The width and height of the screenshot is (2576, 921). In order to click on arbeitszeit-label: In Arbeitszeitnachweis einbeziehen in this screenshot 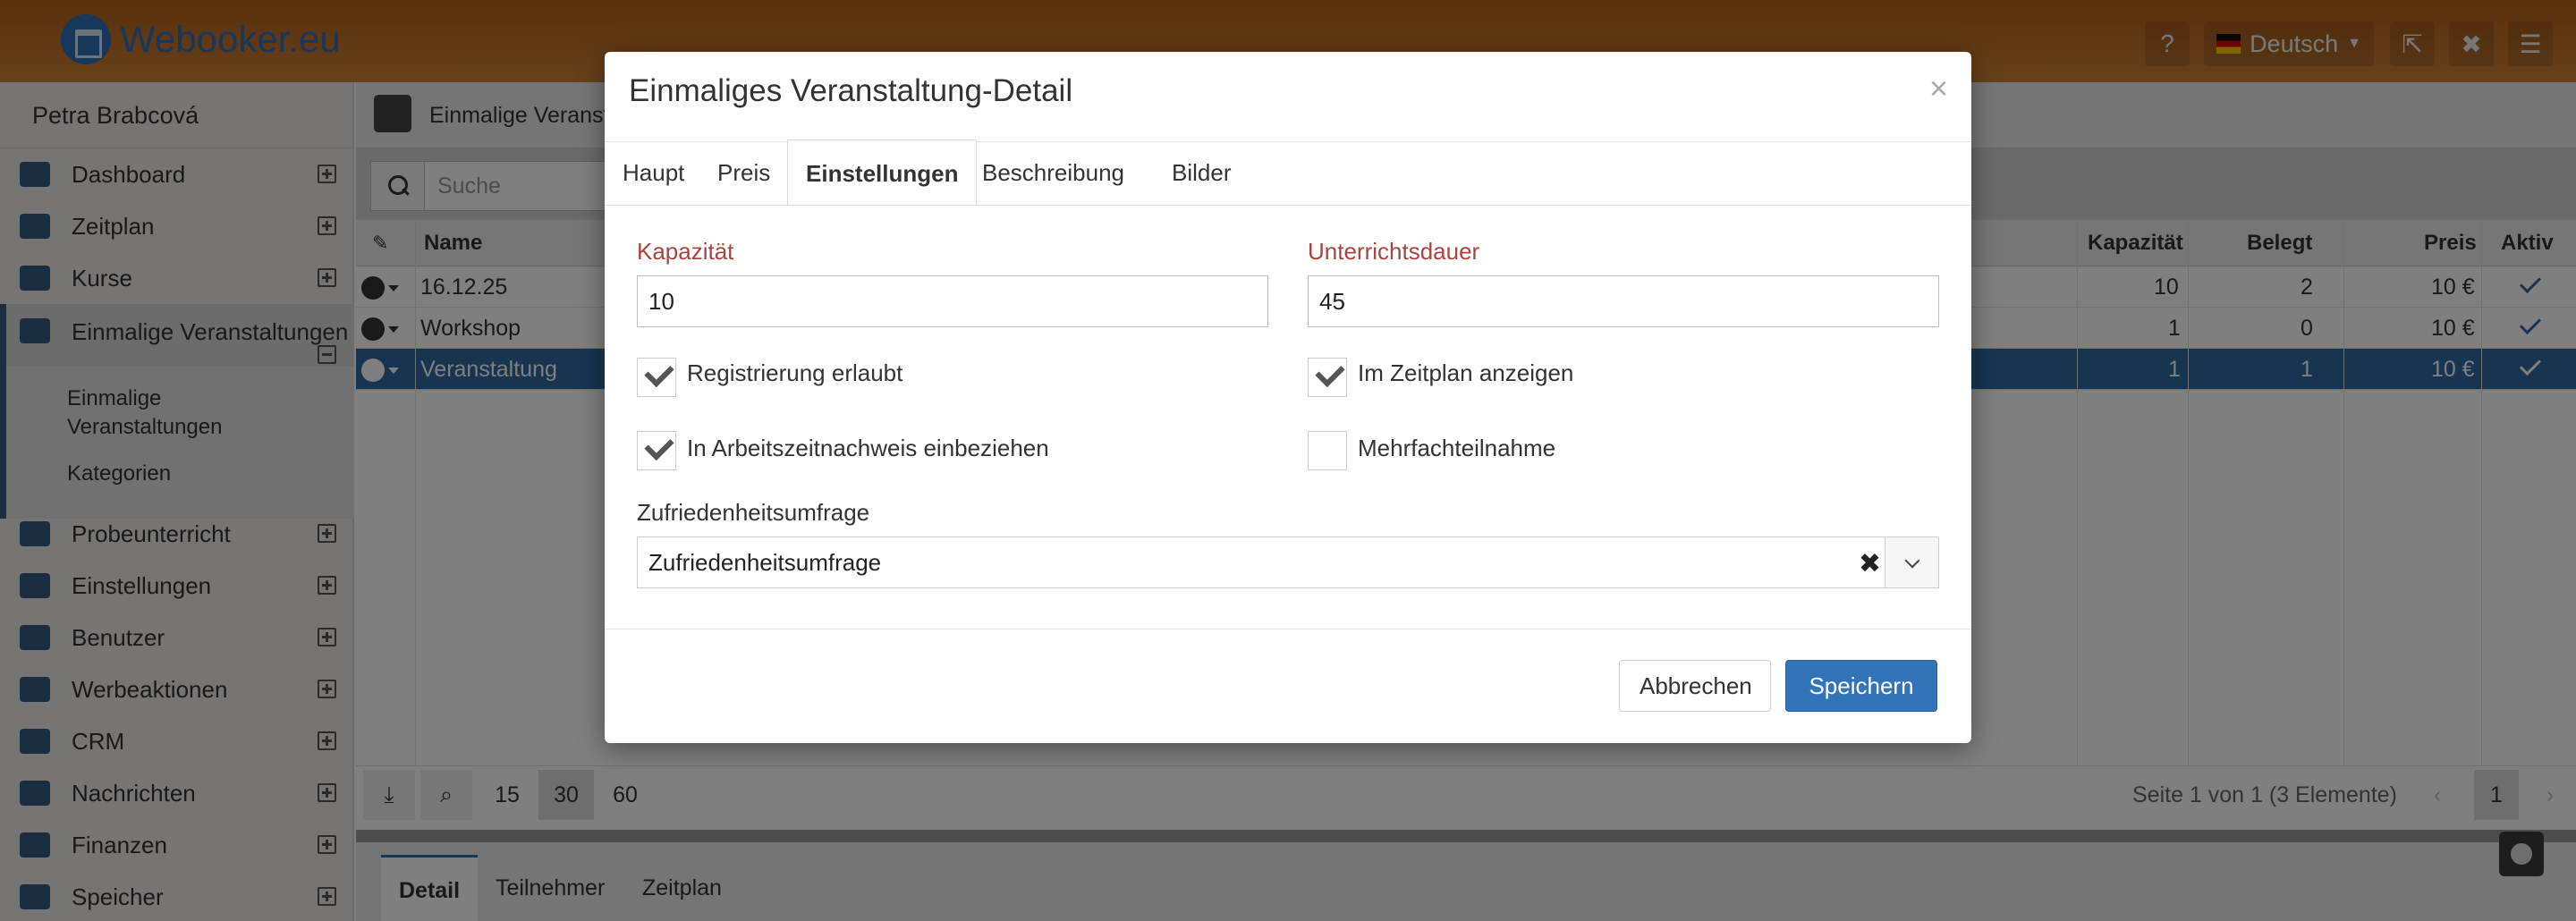, I will do `click(868, 448)`.